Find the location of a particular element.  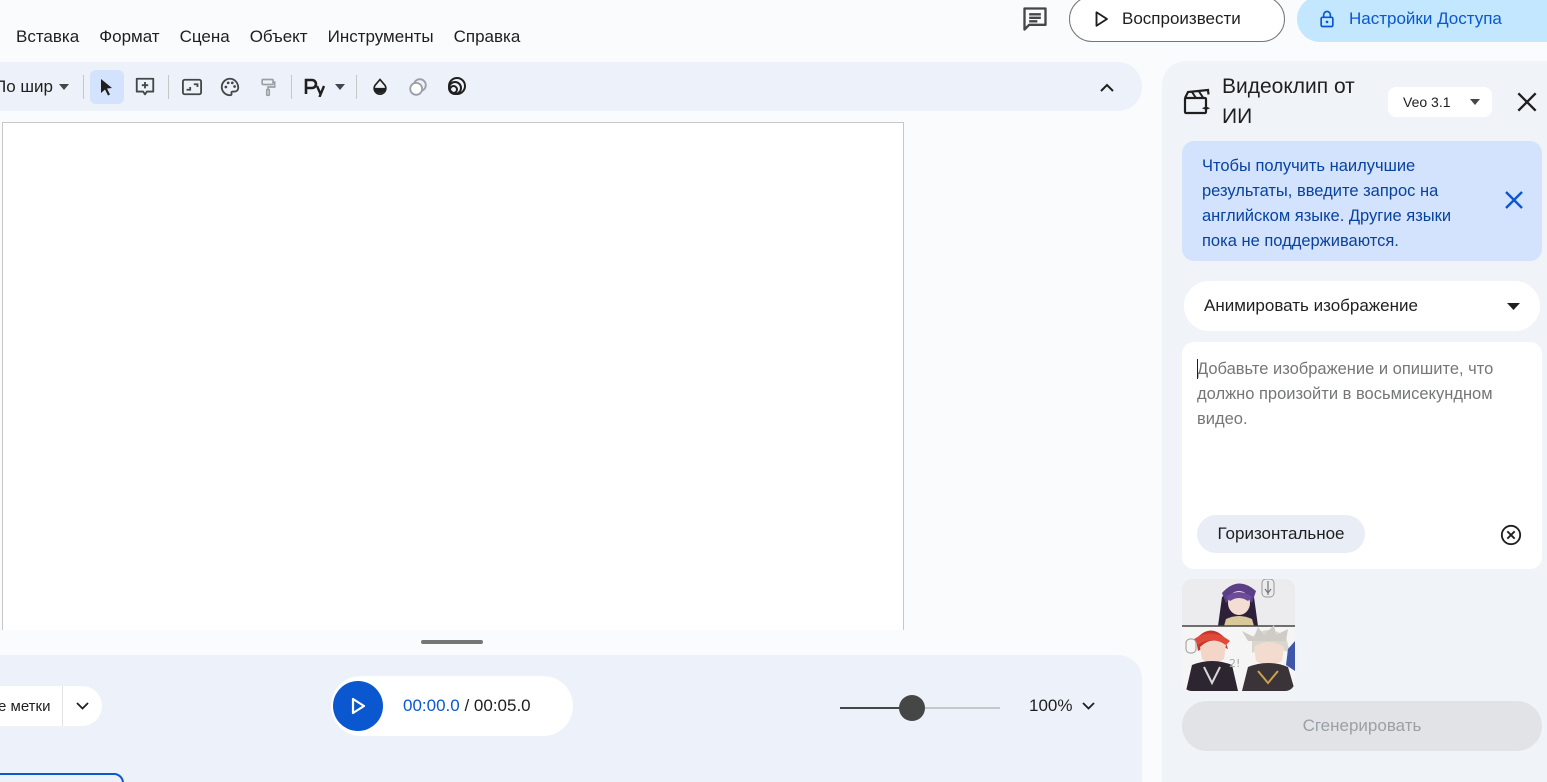

menu-help: Справка is located at coordinates (487, 37).